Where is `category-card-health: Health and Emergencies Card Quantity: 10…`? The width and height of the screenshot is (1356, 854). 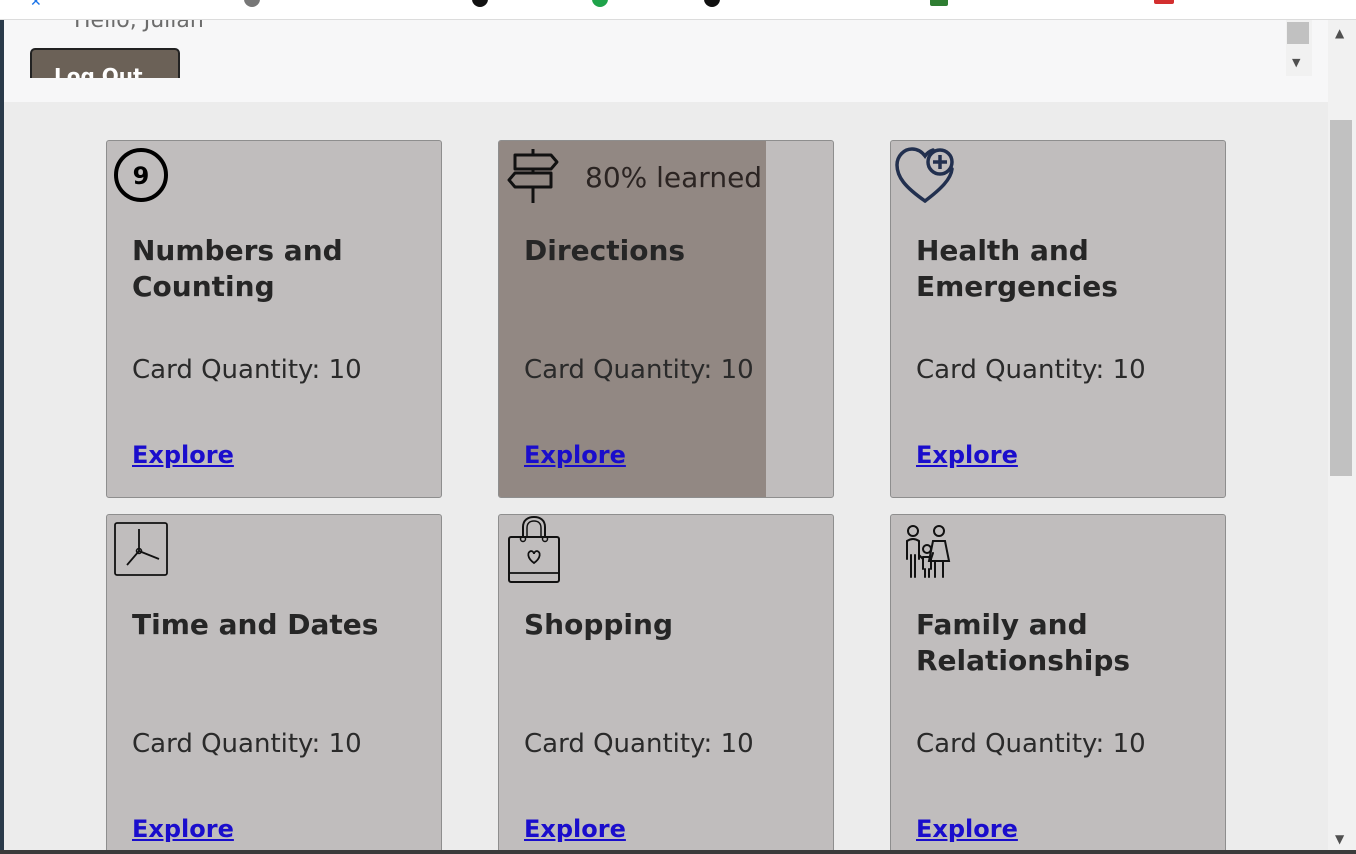
category-card-health: Health and Emergencies Card Quantity: 10… is located at coordinates (1058, 319).